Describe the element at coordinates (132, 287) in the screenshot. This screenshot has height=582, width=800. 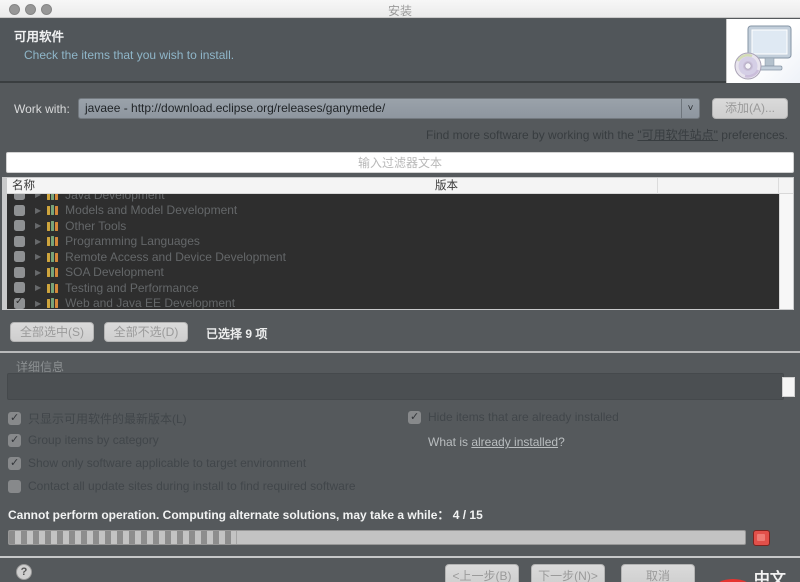
I see `row-label: Testing and Performance` at that location.